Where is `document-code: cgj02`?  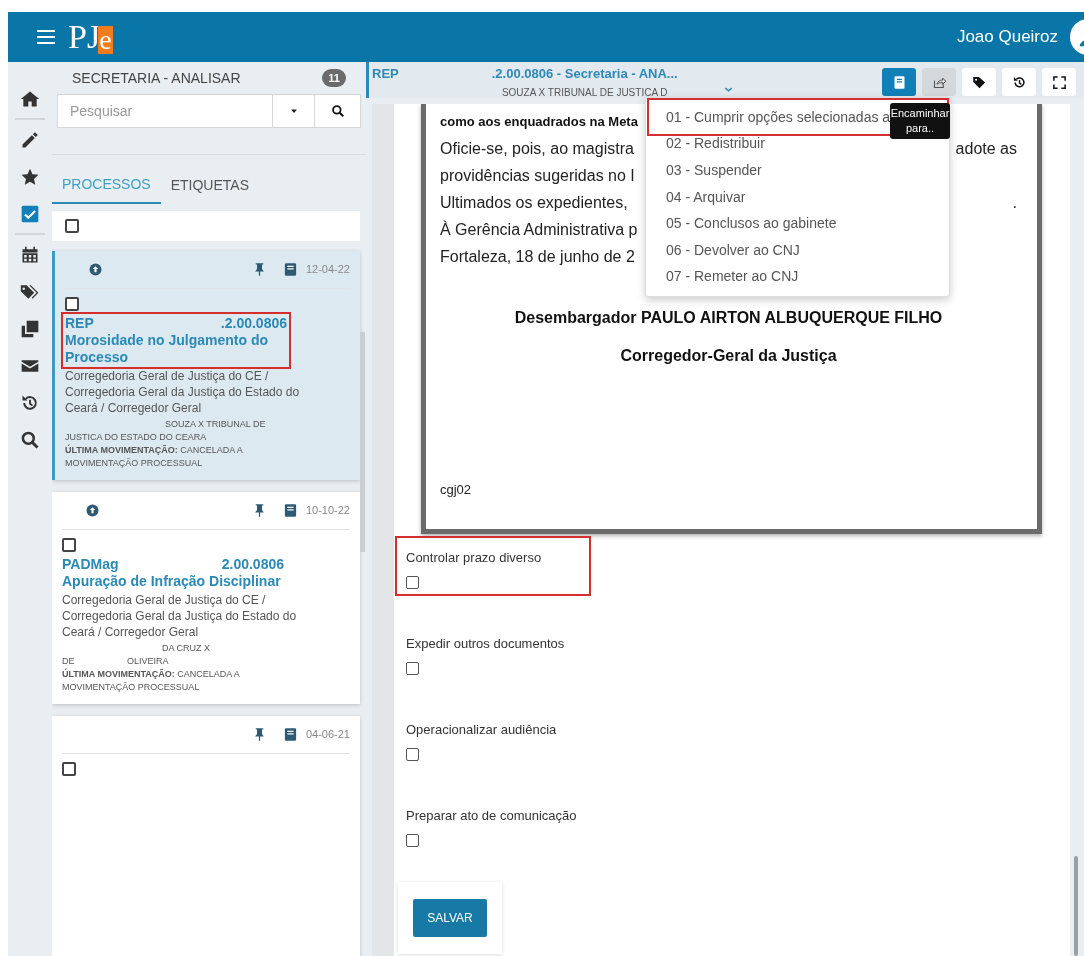
document-code: cgj02 is located at coordinates (456, 489).